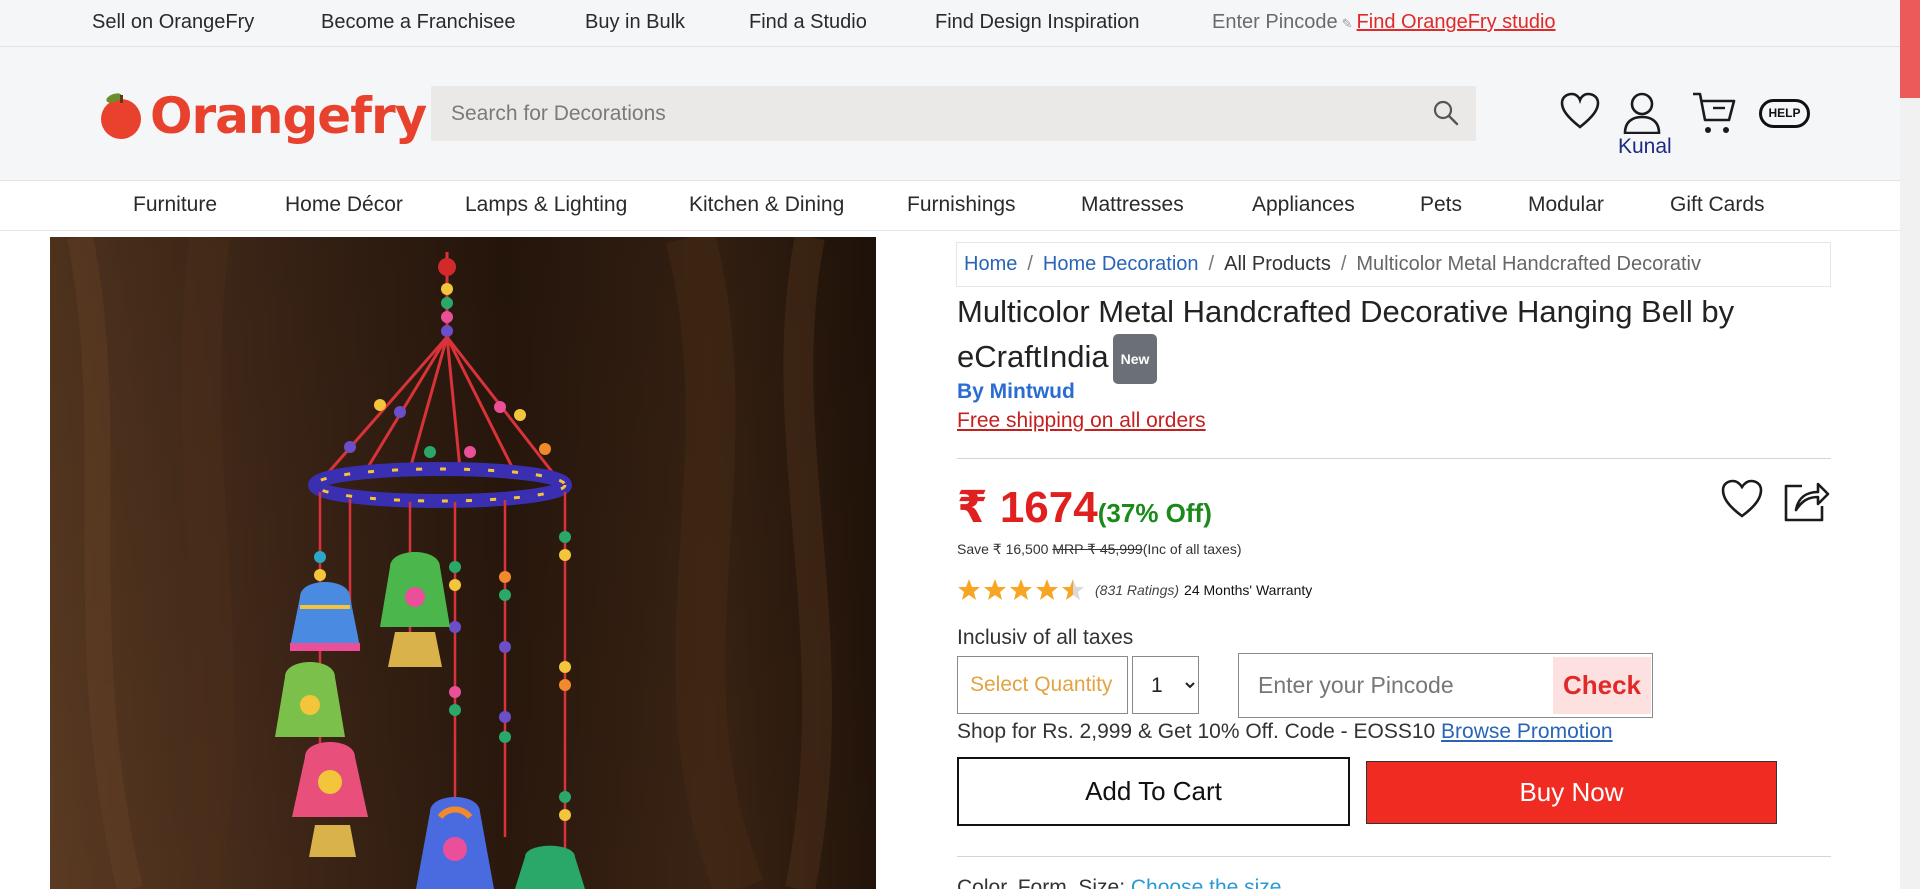 The width and height of the screenshot is (1920, 889). What do you see at coordinates (1784, 113) in the screenshot?
I see `help-button: HELP` at bounding box center [1784, 113].